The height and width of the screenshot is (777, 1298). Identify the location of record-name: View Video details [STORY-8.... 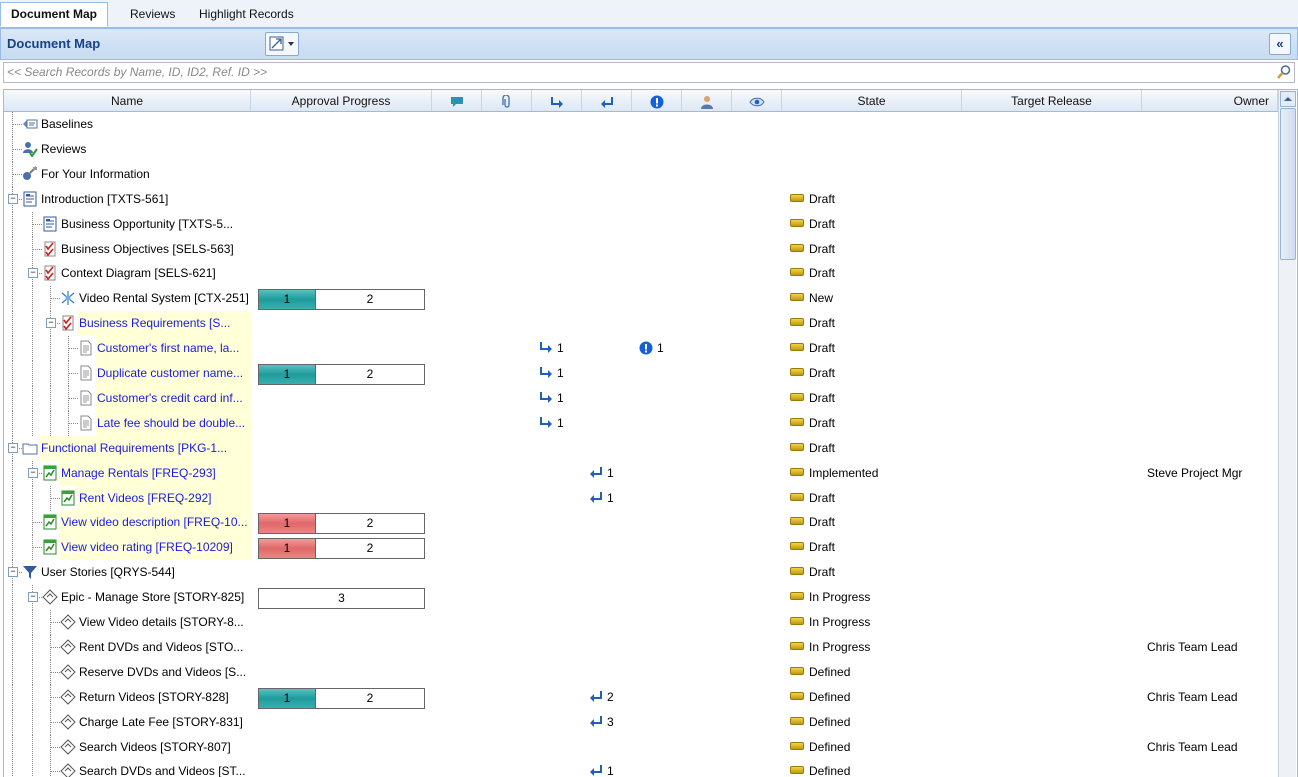
(161, 622).